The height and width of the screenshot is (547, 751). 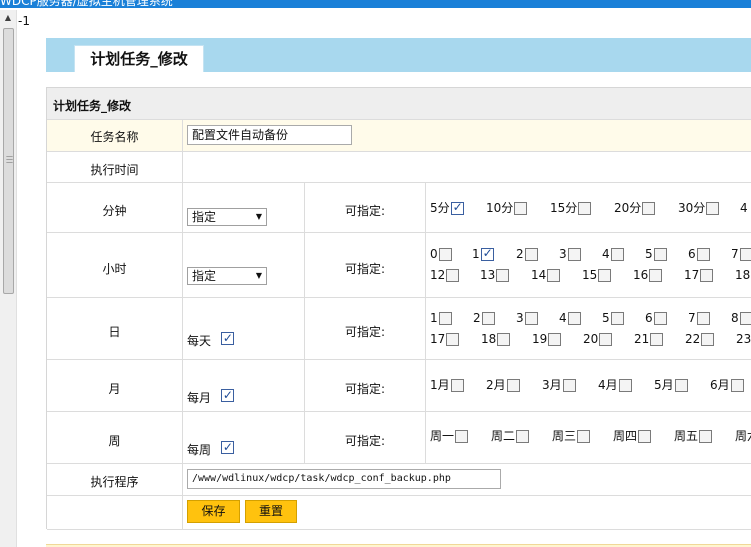 I want to click on minute-option-20: 20分, so click(x=635, y=208).